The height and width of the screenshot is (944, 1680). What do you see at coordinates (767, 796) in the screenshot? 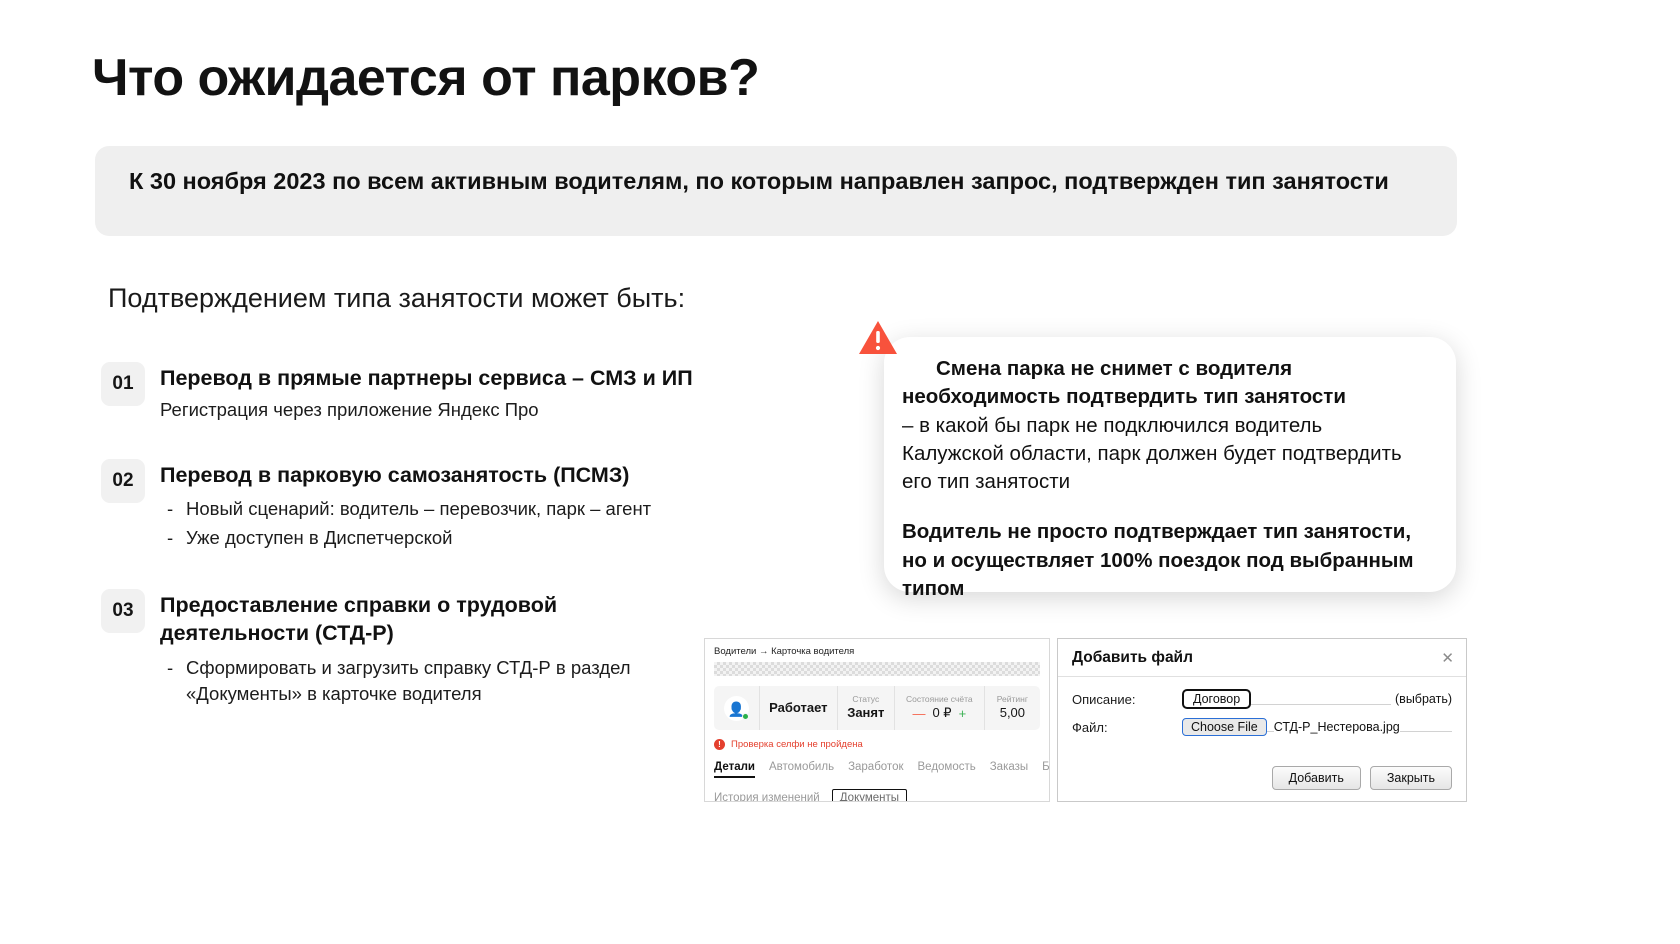
I see `tab-change-history: История изменений` at bounding box center [767, 796].